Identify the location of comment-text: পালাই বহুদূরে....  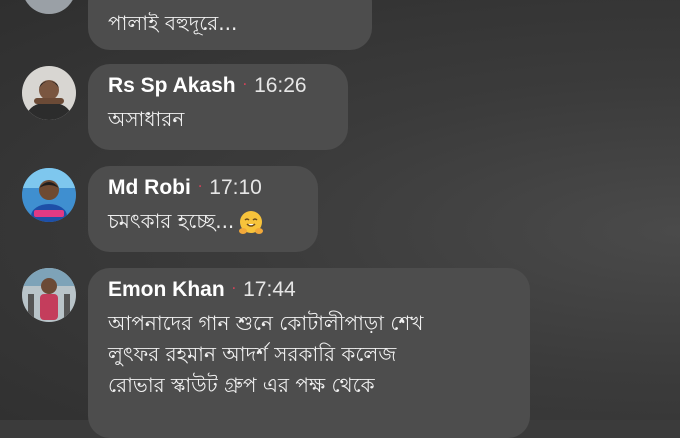
(173, 23).